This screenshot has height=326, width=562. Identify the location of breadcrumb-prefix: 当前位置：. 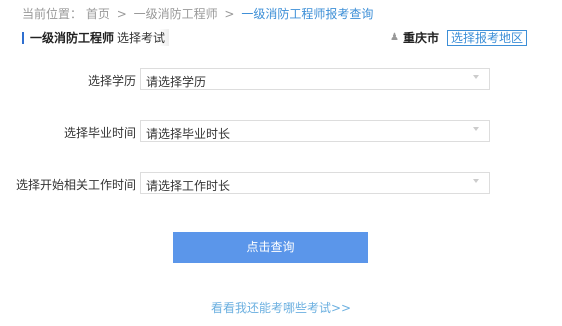
(52, 14).